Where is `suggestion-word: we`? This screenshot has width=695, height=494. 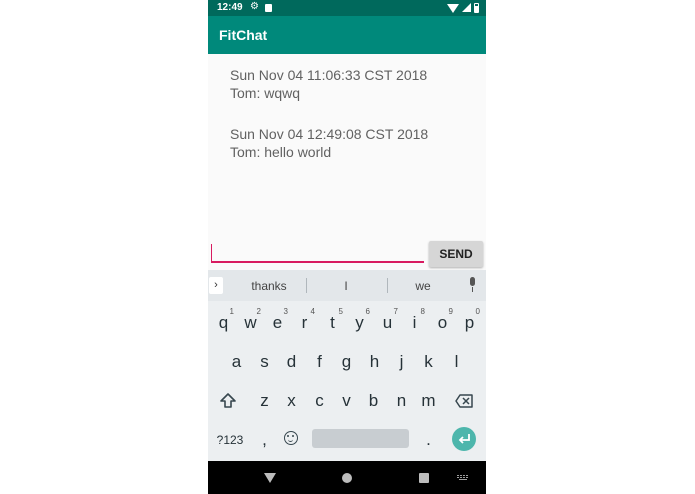 suggestion-word: we is located at coordinates (423, 286).